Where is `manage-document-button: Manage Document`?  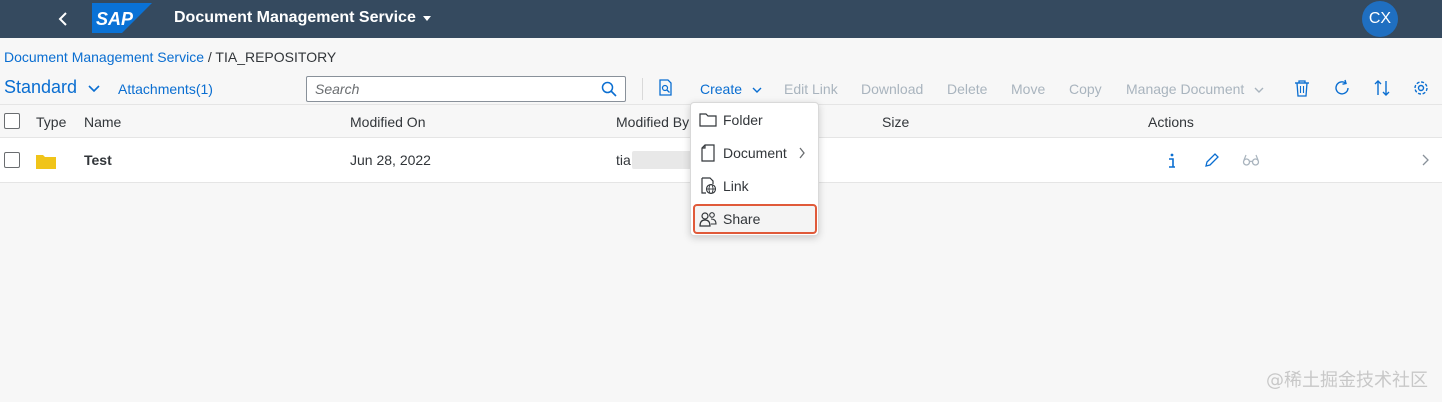
manage-document-button: Manage Document is located at coordinates (1195, 89).